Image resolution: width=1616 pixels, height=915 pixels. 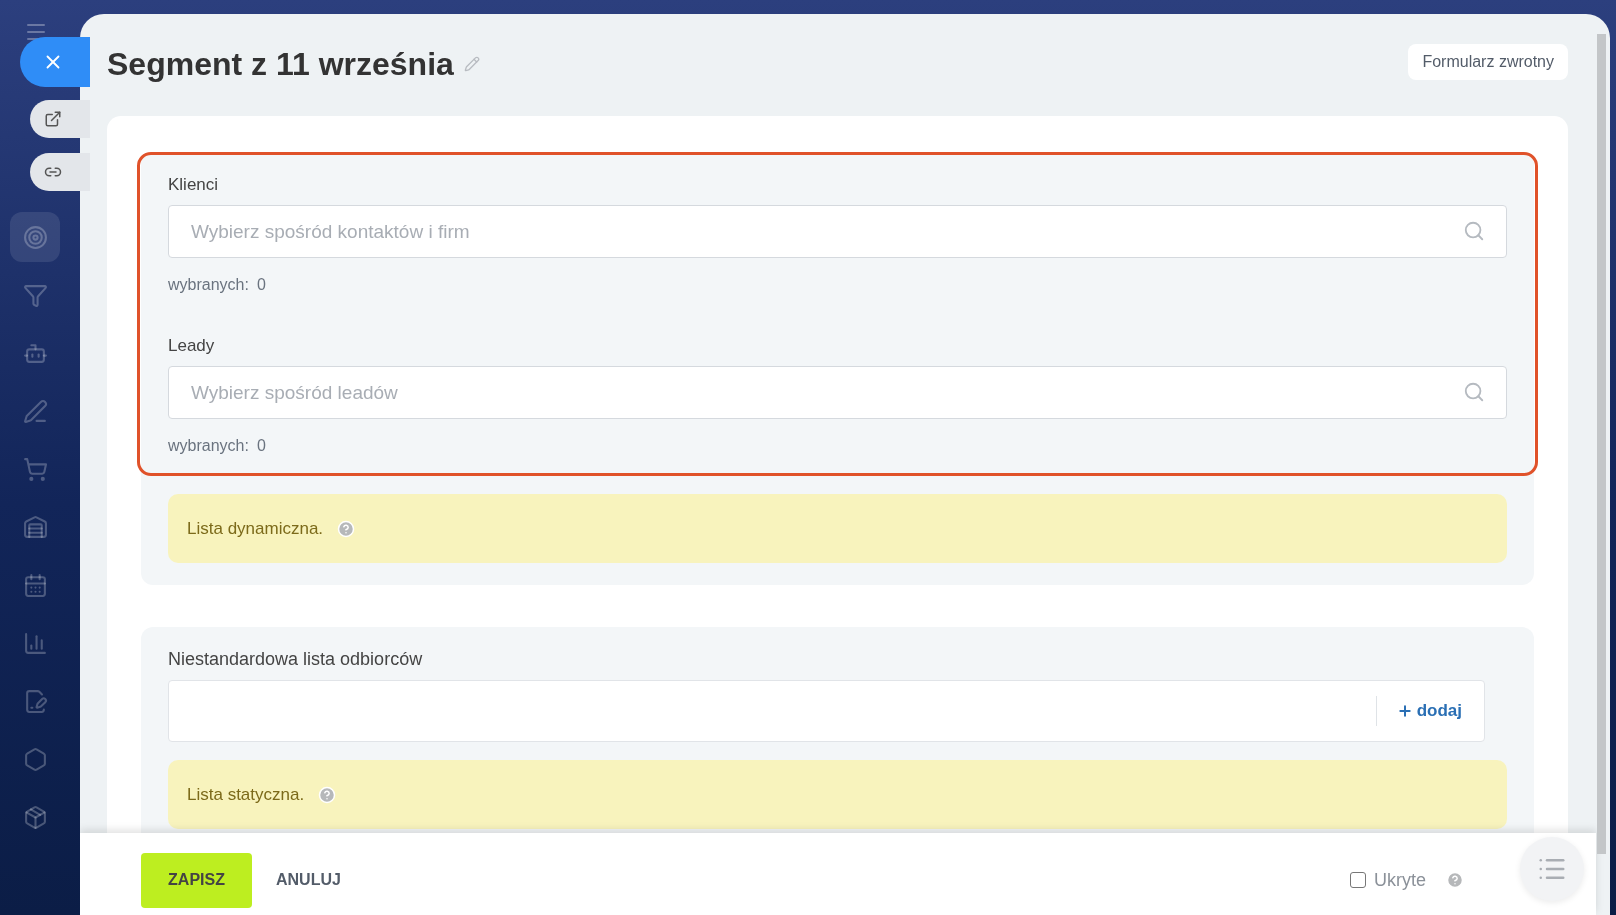 What do you see at coordinates (255, 528) in the screenshot?
I see `notice-text: Lista dynamiczna.` at bounding box center [255, 528].